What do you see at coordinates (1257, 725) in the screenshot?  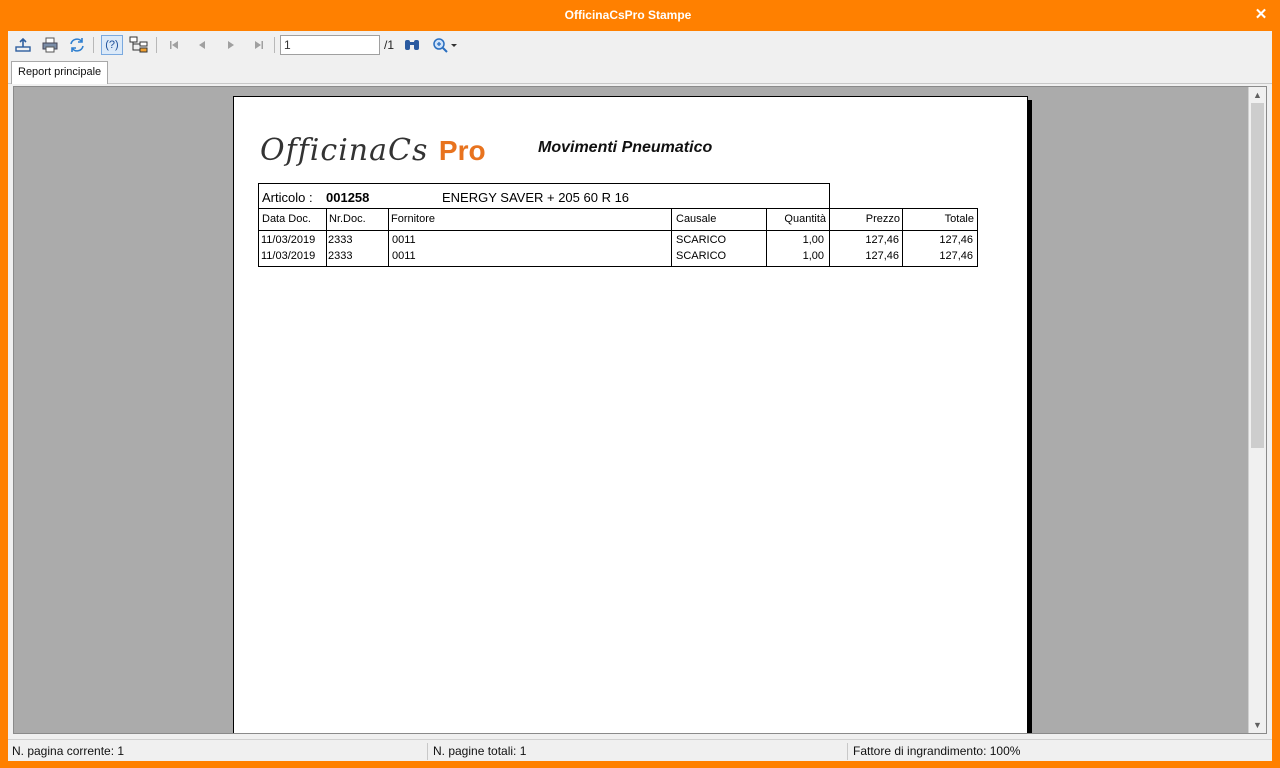 I see `scroll-down-icon: ▼` at bounding box center [1257, 725].